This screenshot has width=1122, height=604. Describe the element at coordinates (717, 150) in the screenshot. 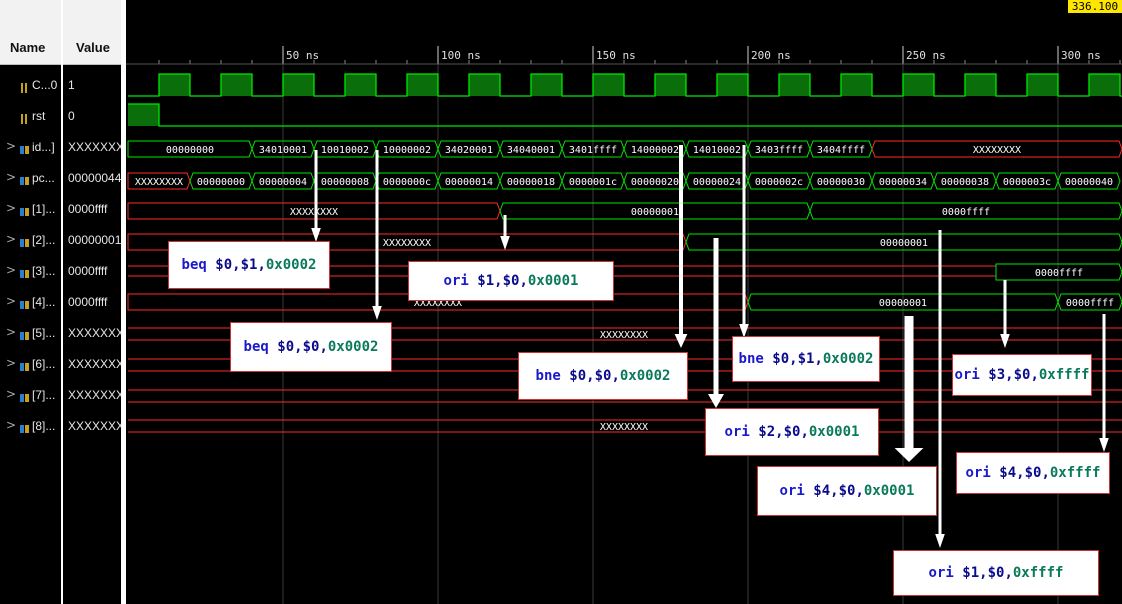

I see `instr-bus-value-label: 14010002` at that location.